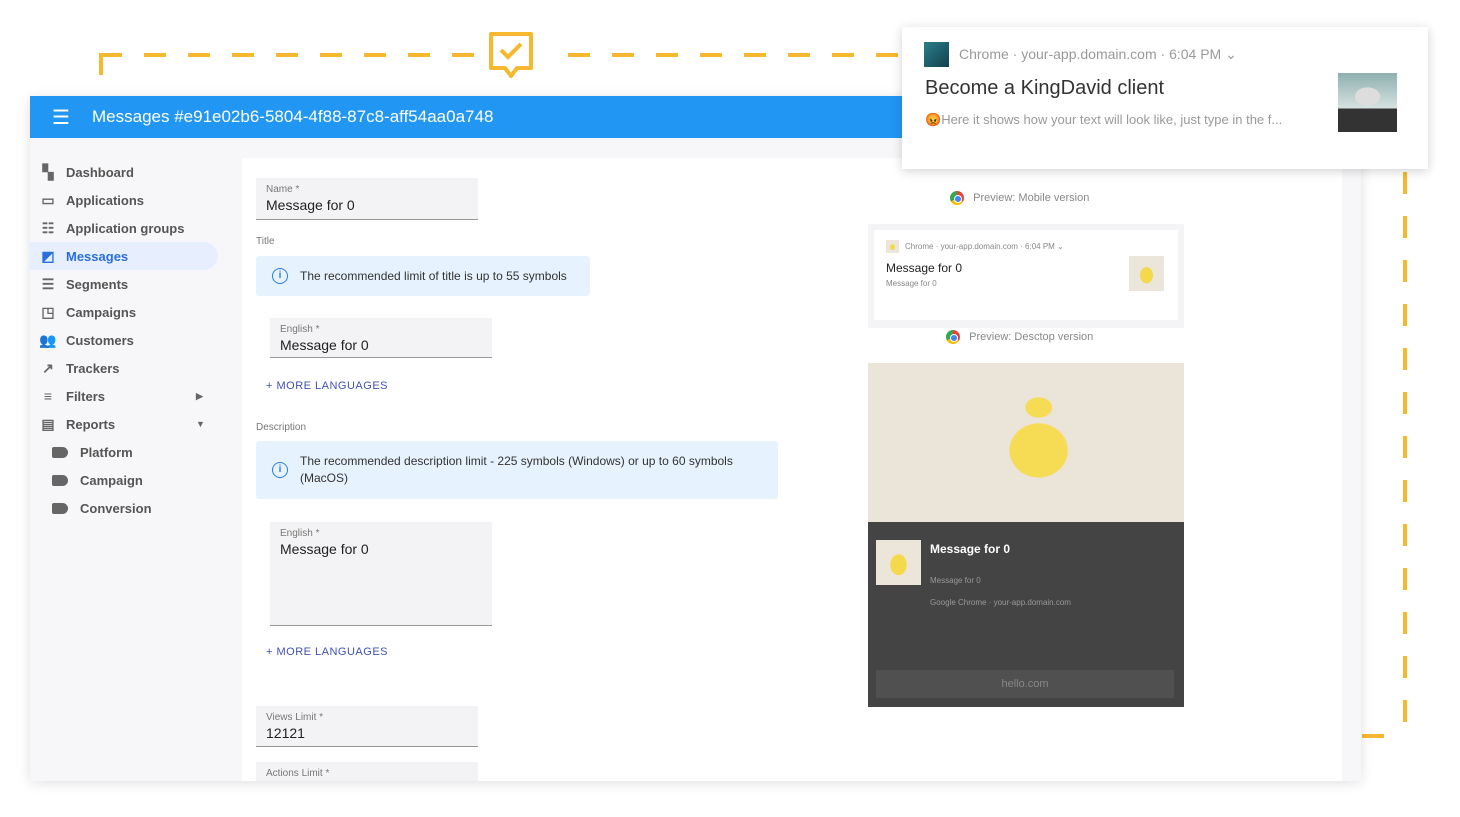 Image resolution: width=1460 pixels, height=817 pixels. I want to click on sidebar-item-label: Reports, so click(91, 424).